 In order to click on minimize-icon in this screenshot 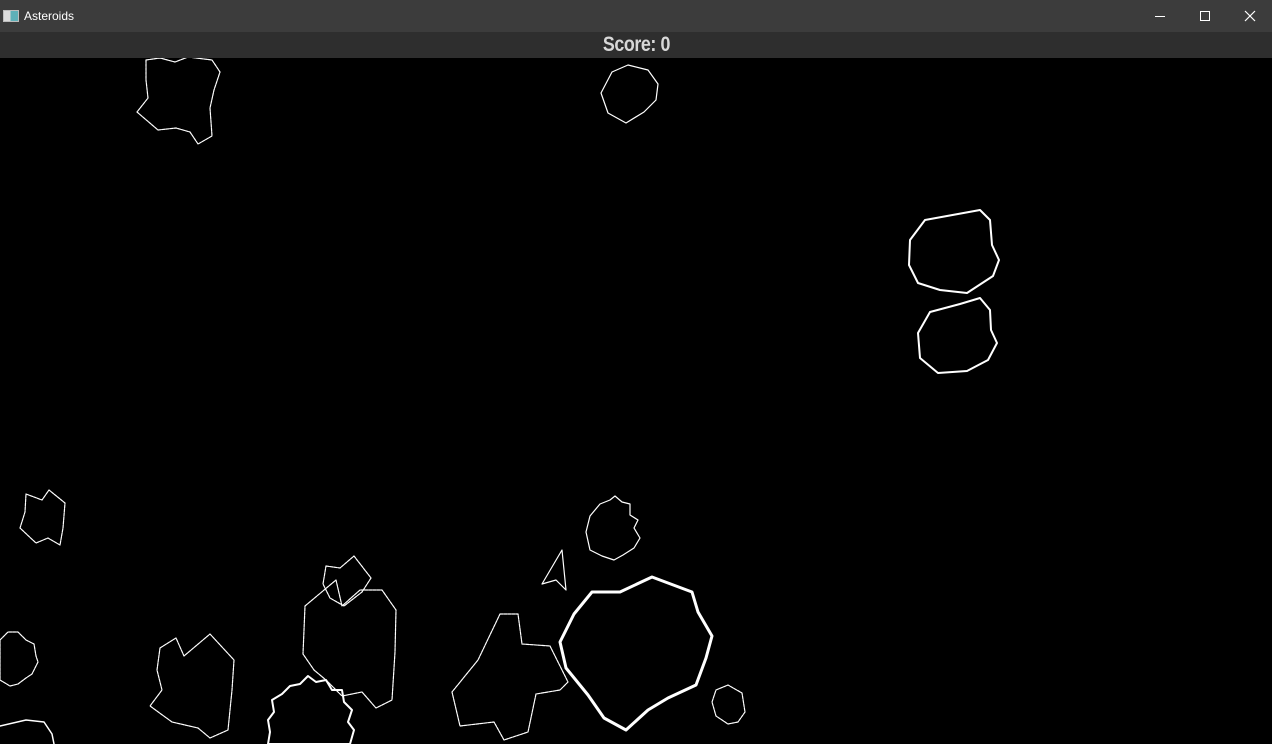, I will do `click(1159, 16)`.